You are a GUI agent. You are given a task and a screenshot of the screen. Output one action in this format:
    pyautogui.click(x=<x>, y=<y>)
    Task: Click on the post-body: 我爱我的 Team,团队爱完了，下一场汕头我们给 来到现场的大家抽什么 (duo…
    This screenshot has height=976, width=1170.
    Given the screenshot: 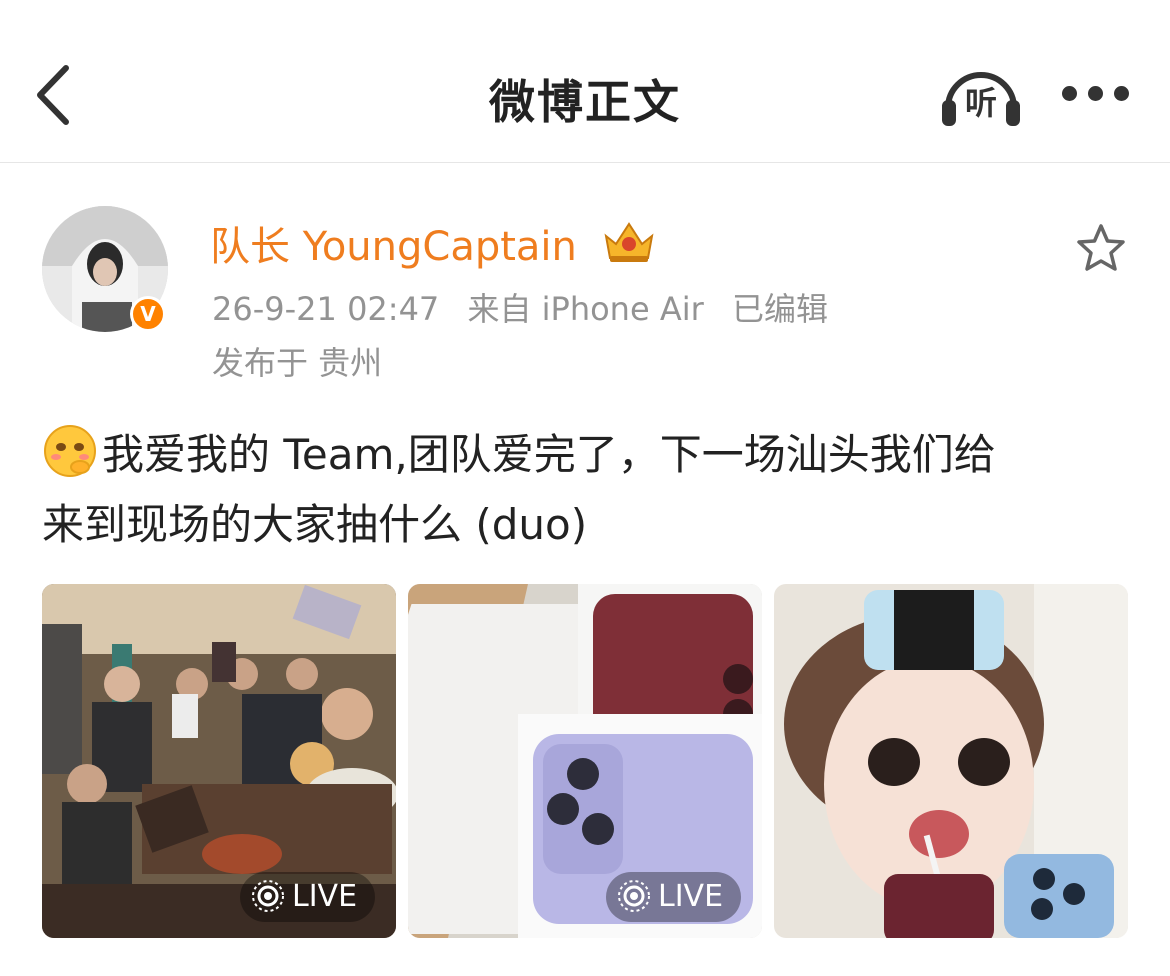 What is the action you would take?
    pyautogui.click(x=587, y=490)
    